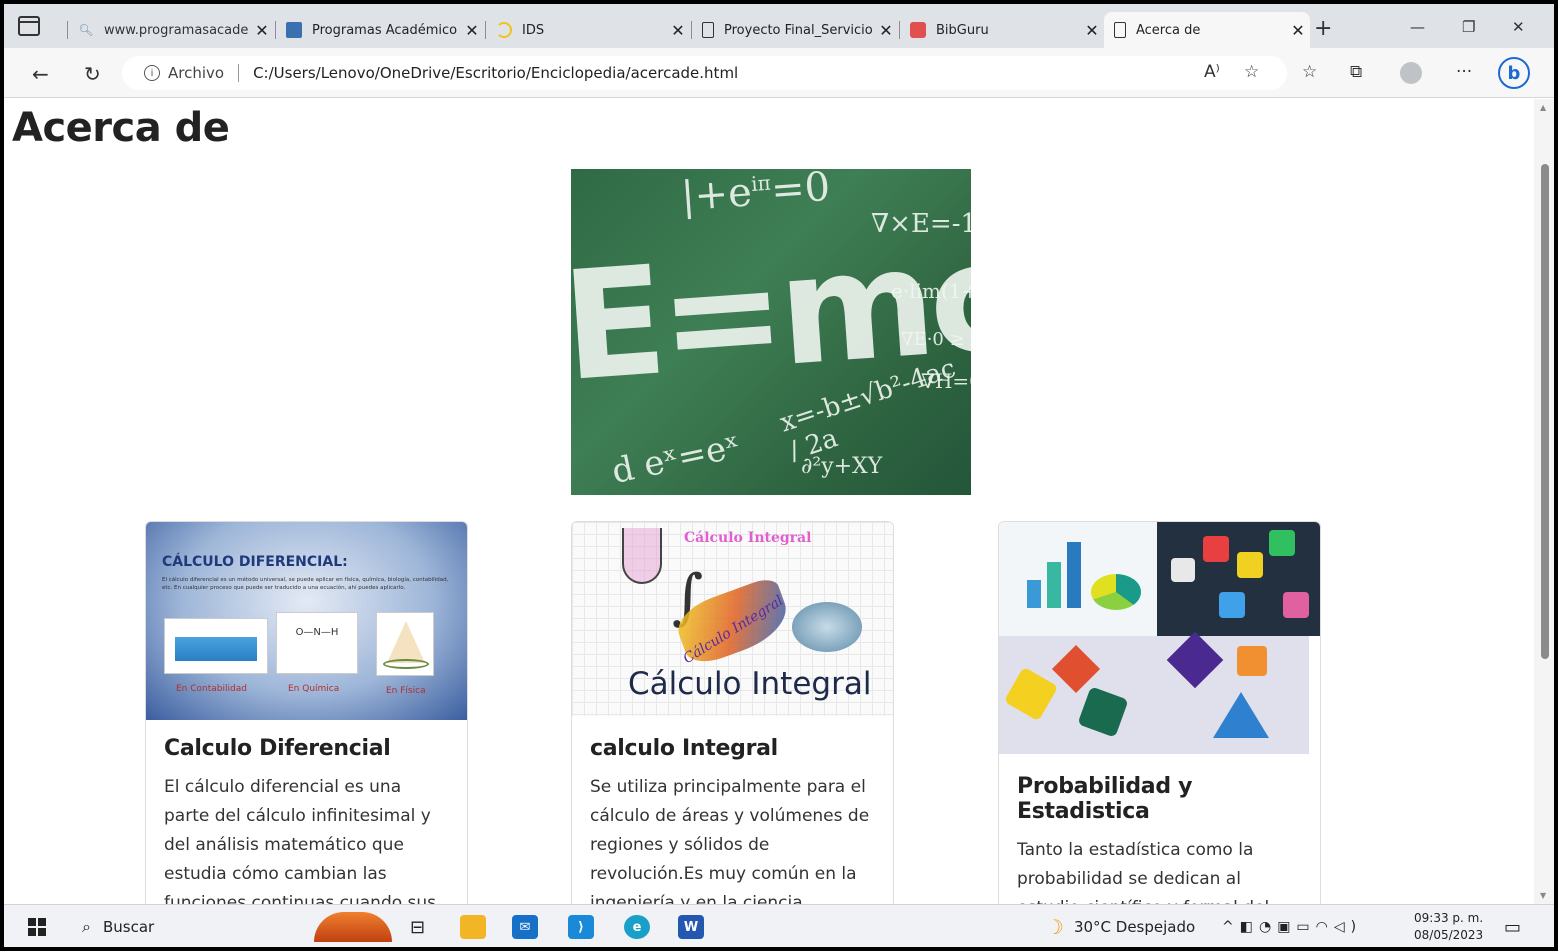 The height and width of the screenshot is (951, 1558). I want to click on card-image-probabilidad, so click(1159, 638).